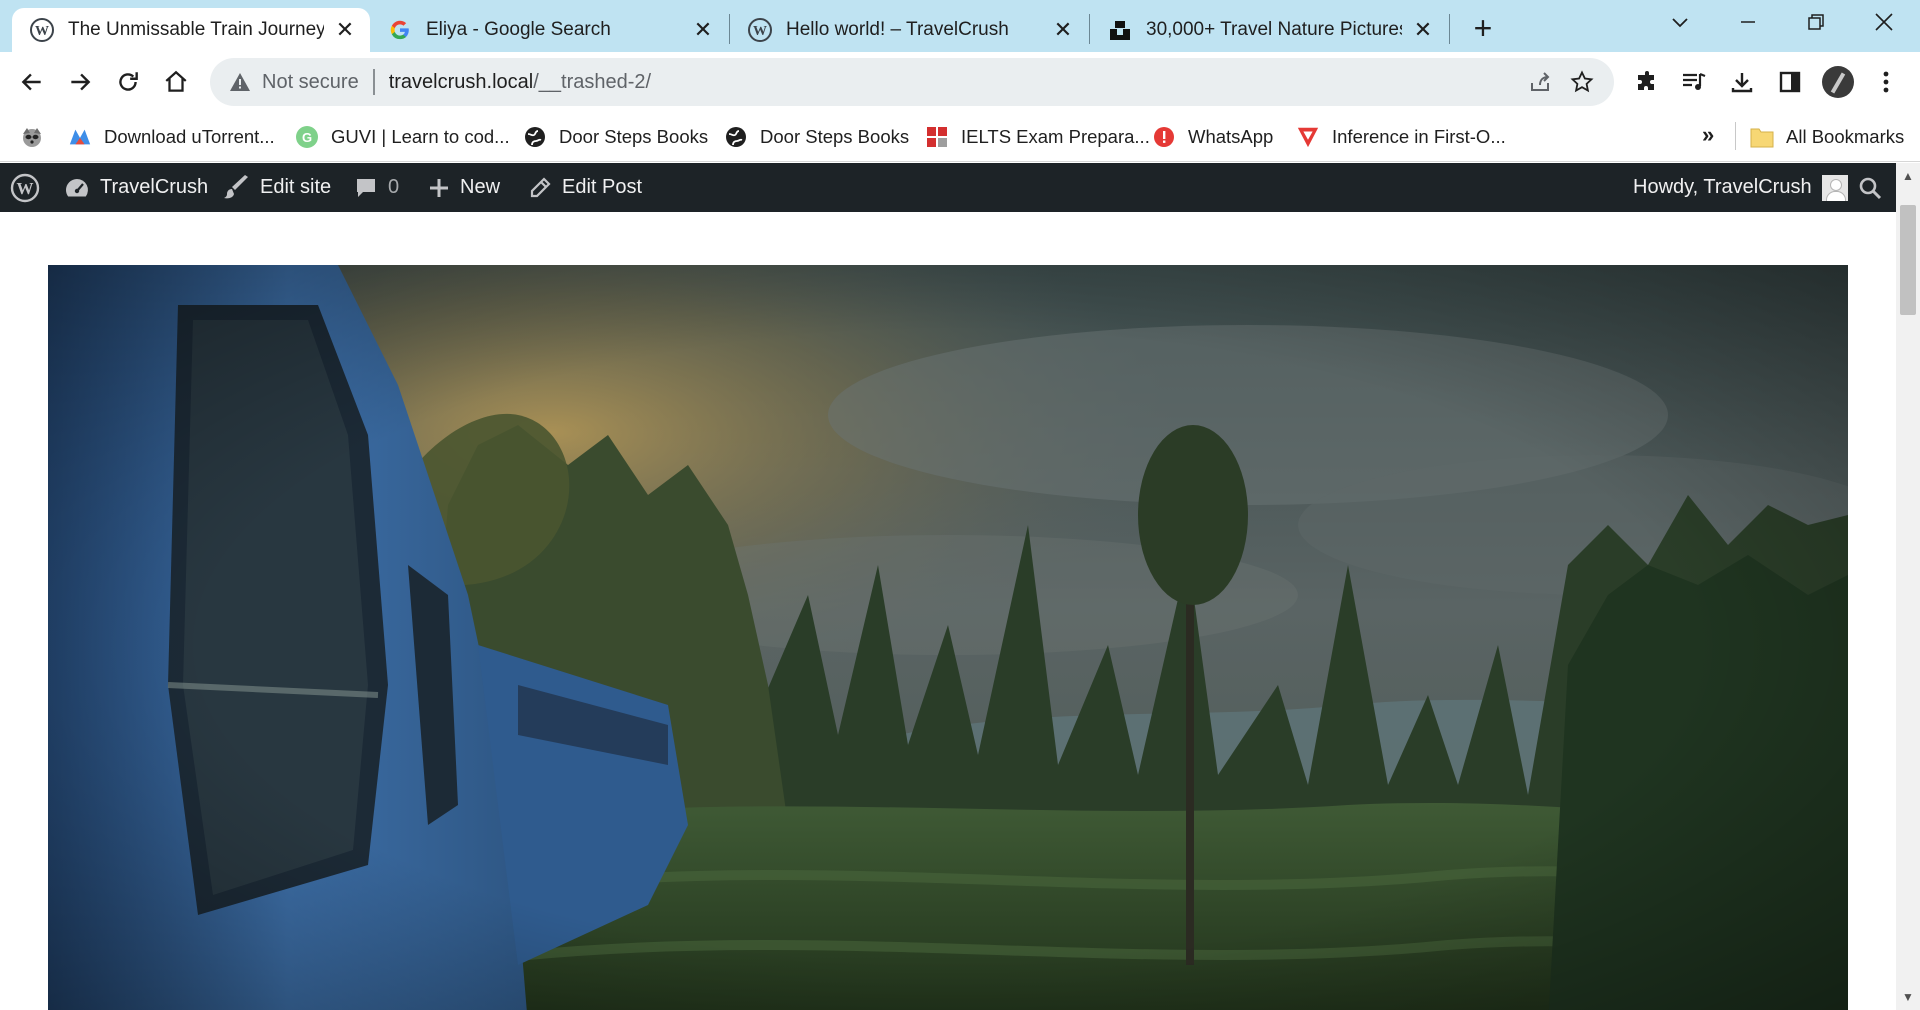 Image resolution: width=1920 pixels, height=1010 pixels. I want to click on bookmark-whatsapp: WhatsApp, so click(1212, 137).